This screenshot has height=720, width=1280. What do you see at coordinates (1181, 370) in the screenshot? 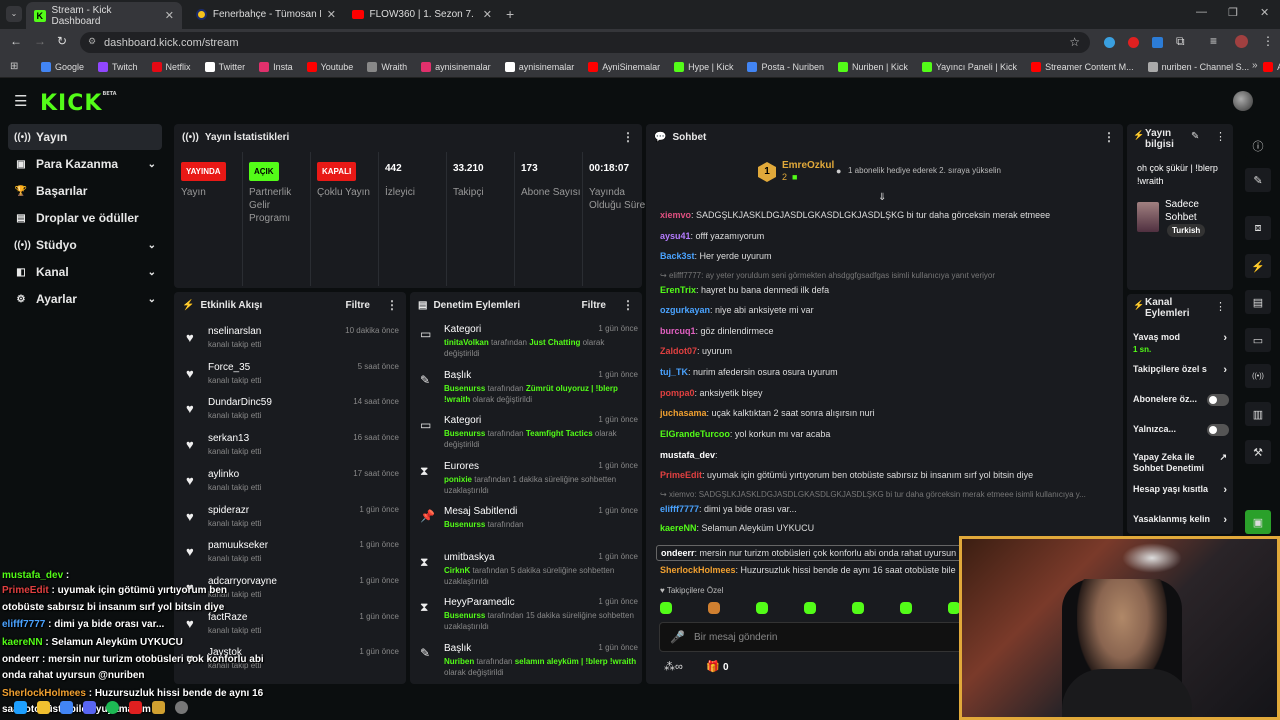
I see `channel-action-row: Takipçilere özel s ›` at bounding box center [1181, 370].